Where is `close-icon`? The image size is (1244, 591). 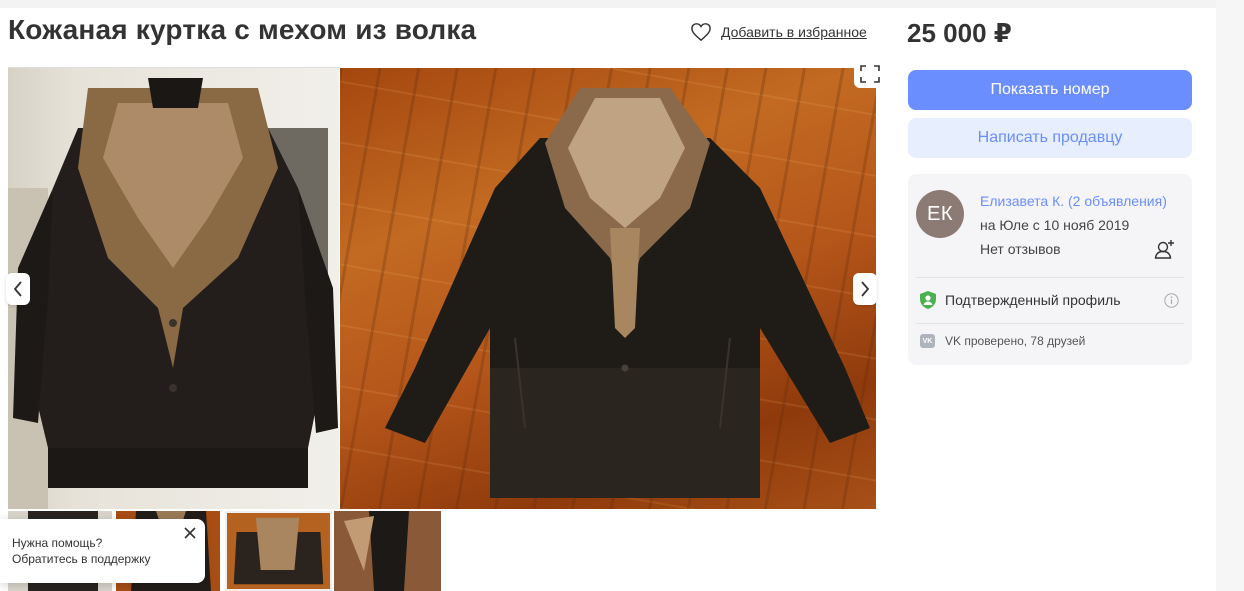
close-icon is located at coordinates (190, 533).